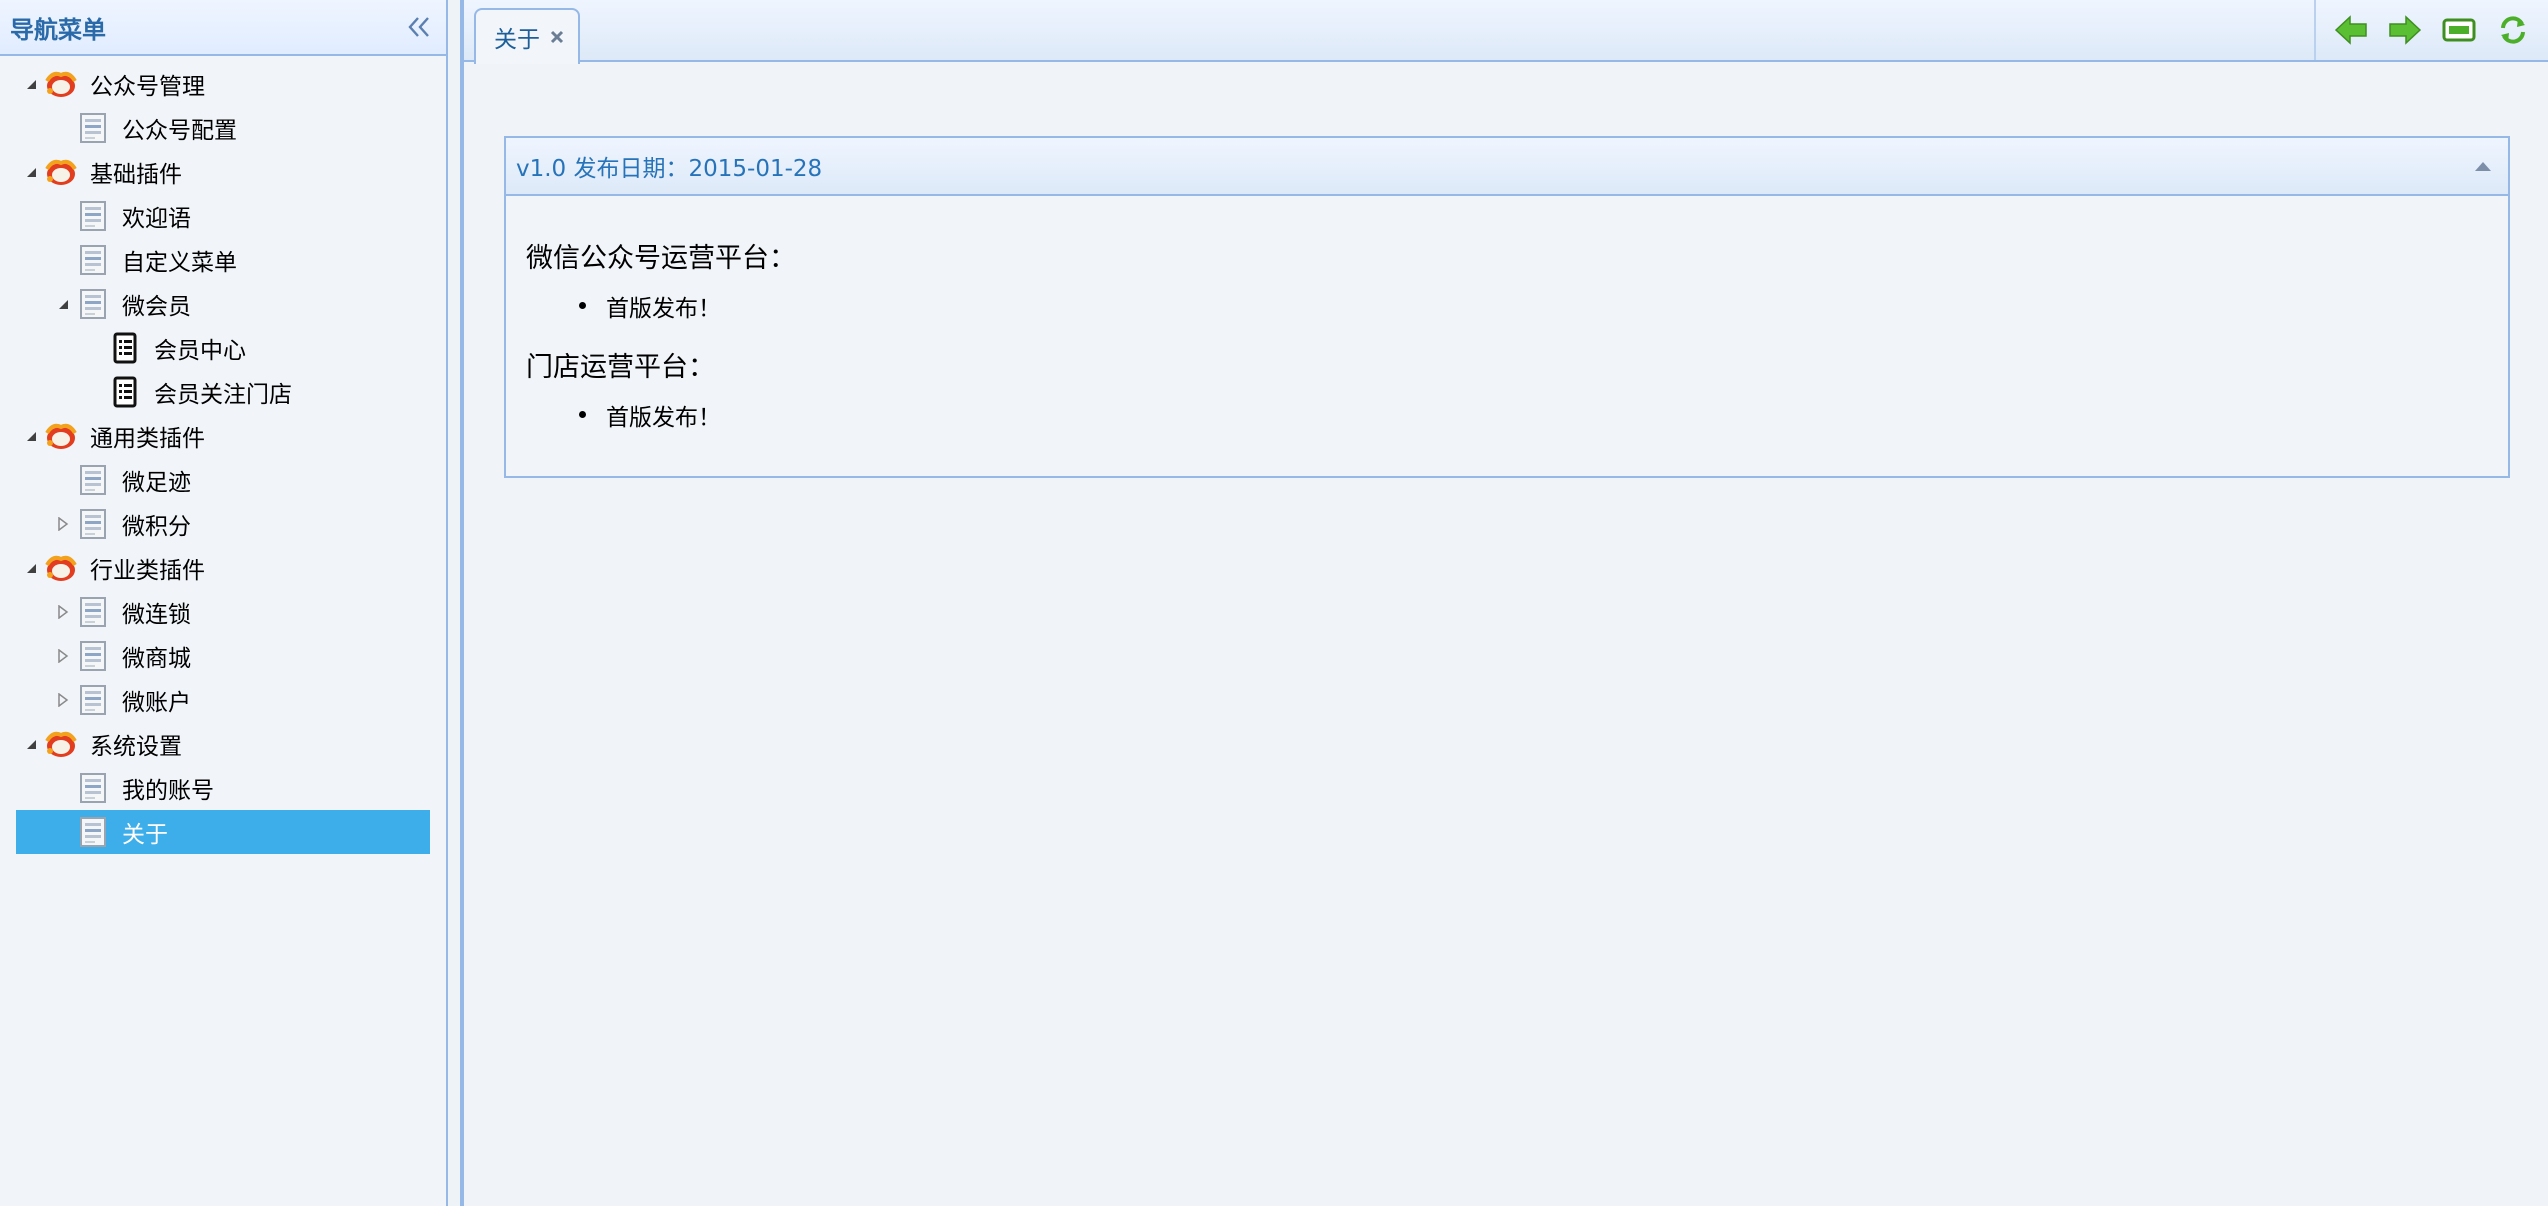 Image resolution: width=2548 pixels, height=1206 pixels. What do you see at coordinates (156, 307) in the screenshot?
I see `nav-item-label: 微会员` at bounding box center [156, 307].